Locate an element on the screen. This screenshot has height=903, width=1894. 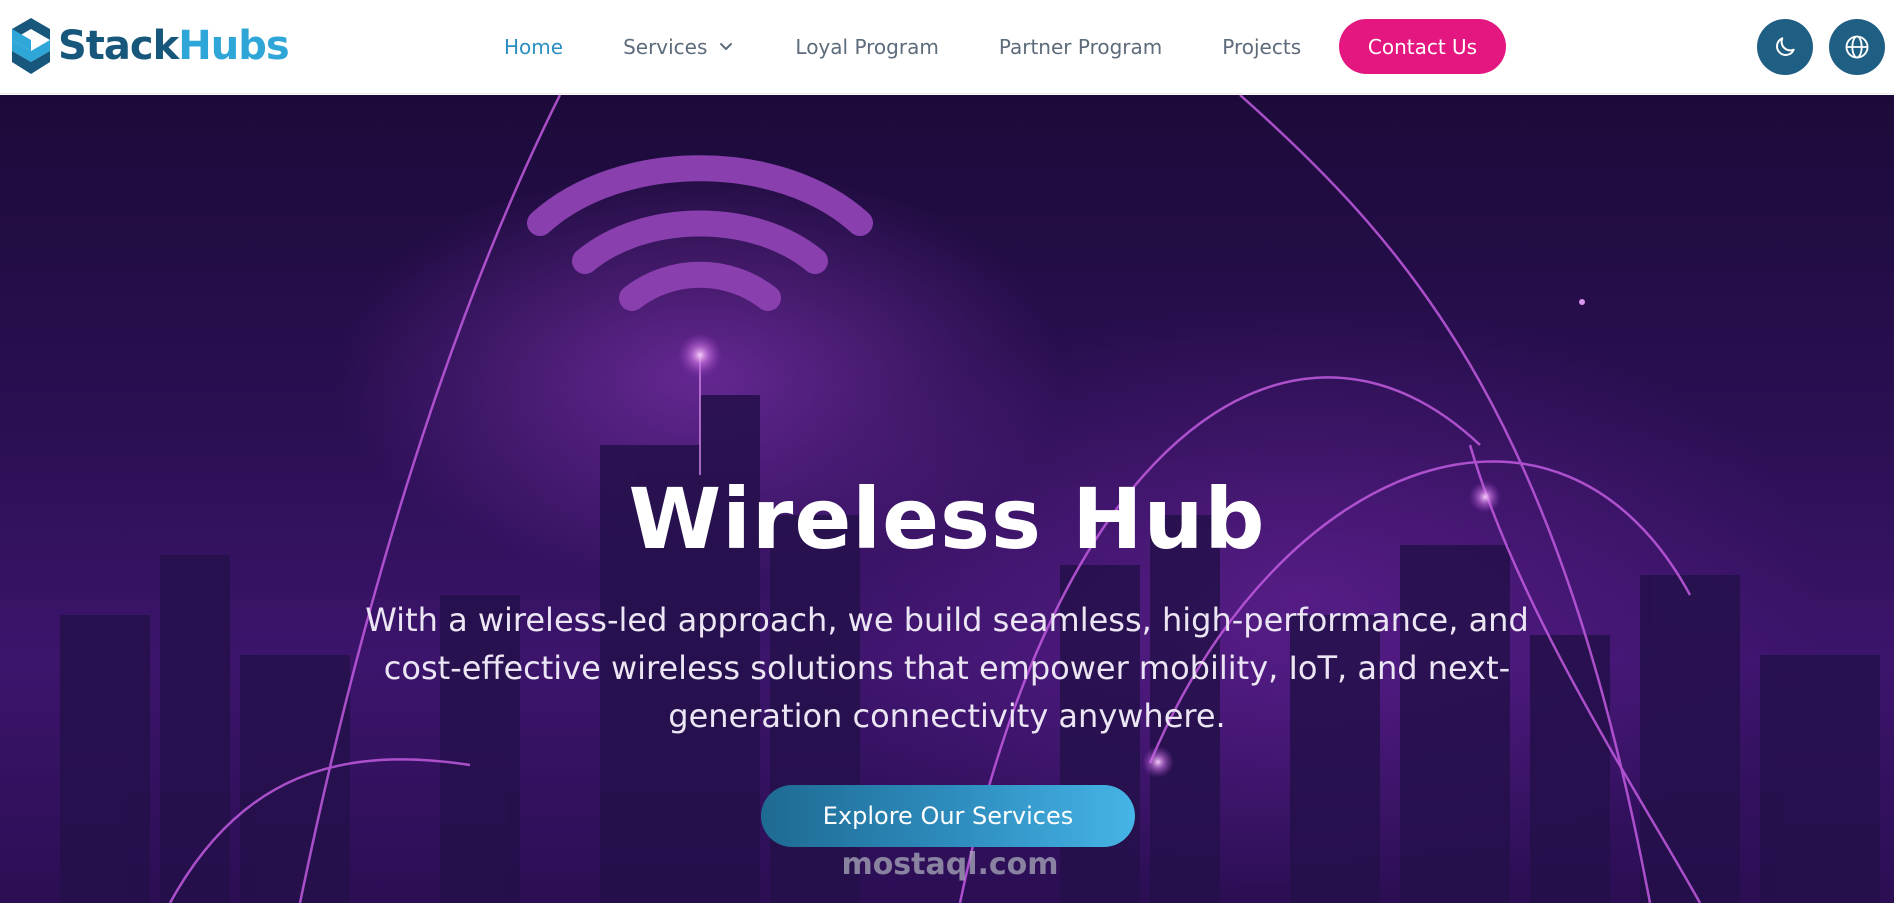
nav-home-label: Home is located at coordinates (534, 47).